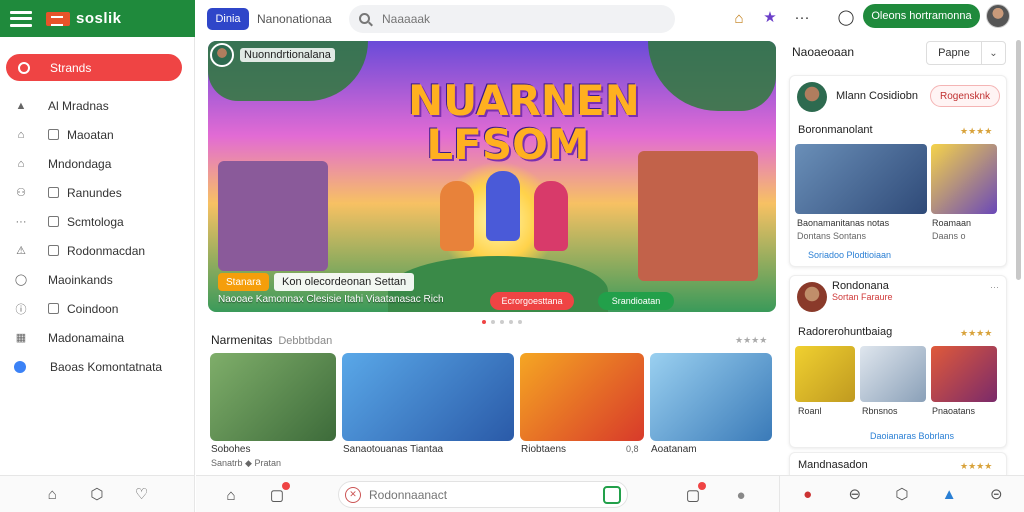 The image size is (1024, 512). Describe the element at coordinates (949, 494) in the screenshot. I see `triangle-icon: ▲` at that location.